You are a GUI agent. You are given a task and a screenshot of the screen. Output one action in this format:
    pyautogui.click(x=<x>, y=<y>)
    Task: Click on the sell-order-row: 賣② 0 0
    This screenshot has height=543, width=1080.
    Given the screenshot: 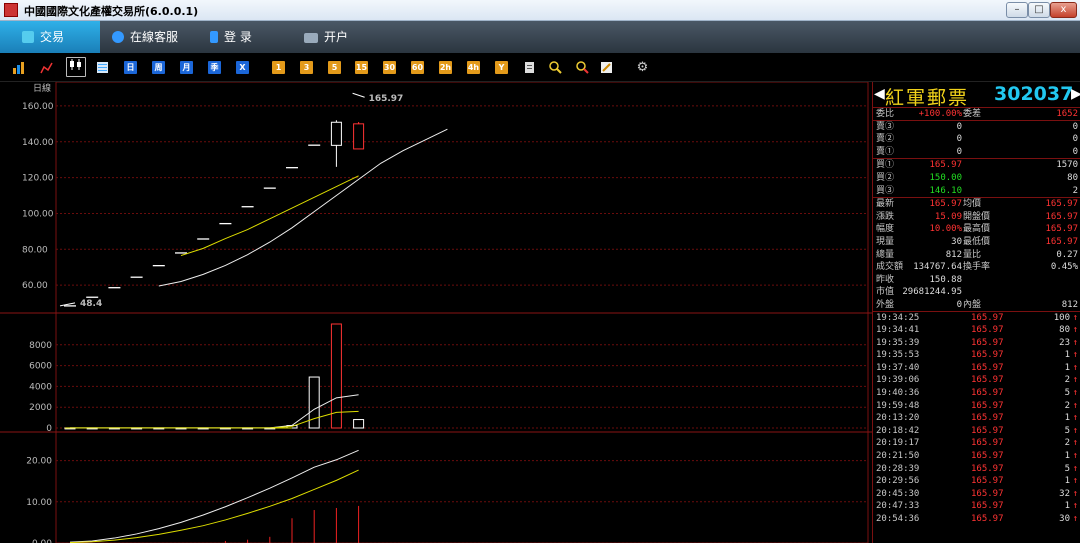 What is the action you would take?
    pyautogui.click(x=976, y=139)
    